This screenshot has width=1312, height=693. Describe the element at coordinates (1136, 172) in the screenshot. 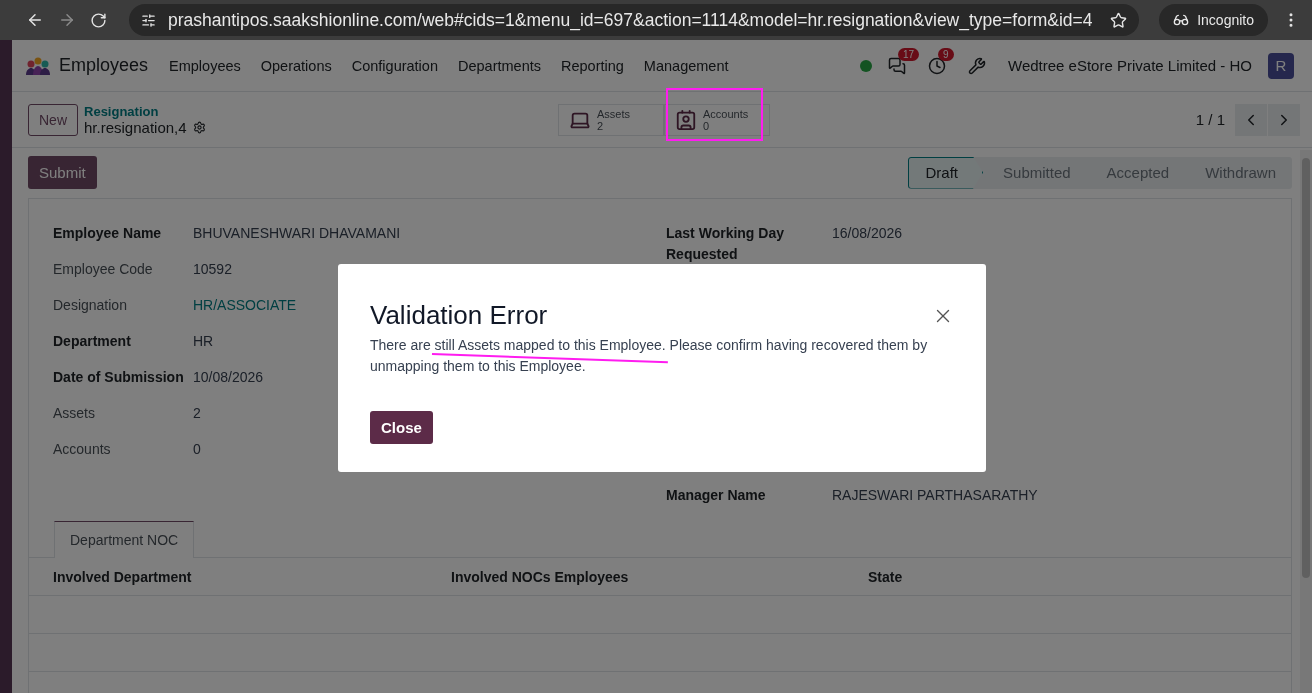

I see `status-stage: Accepted` at that location.